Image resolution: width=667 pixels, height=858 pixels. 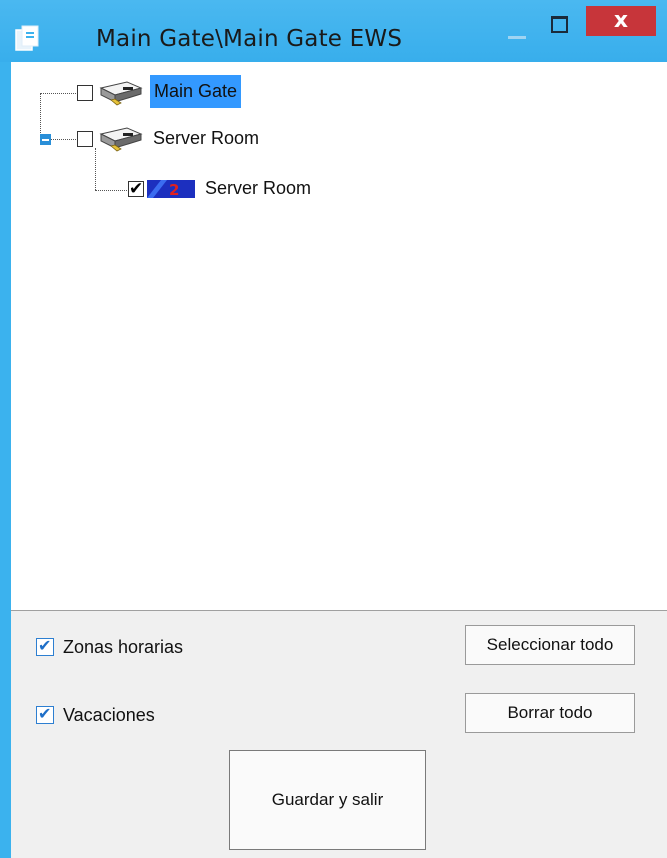 What do you see at coordinates (123, 647) in the screenshot?
I see `time-zones-label: Zonas horarias` at bounding box center [123, 647].